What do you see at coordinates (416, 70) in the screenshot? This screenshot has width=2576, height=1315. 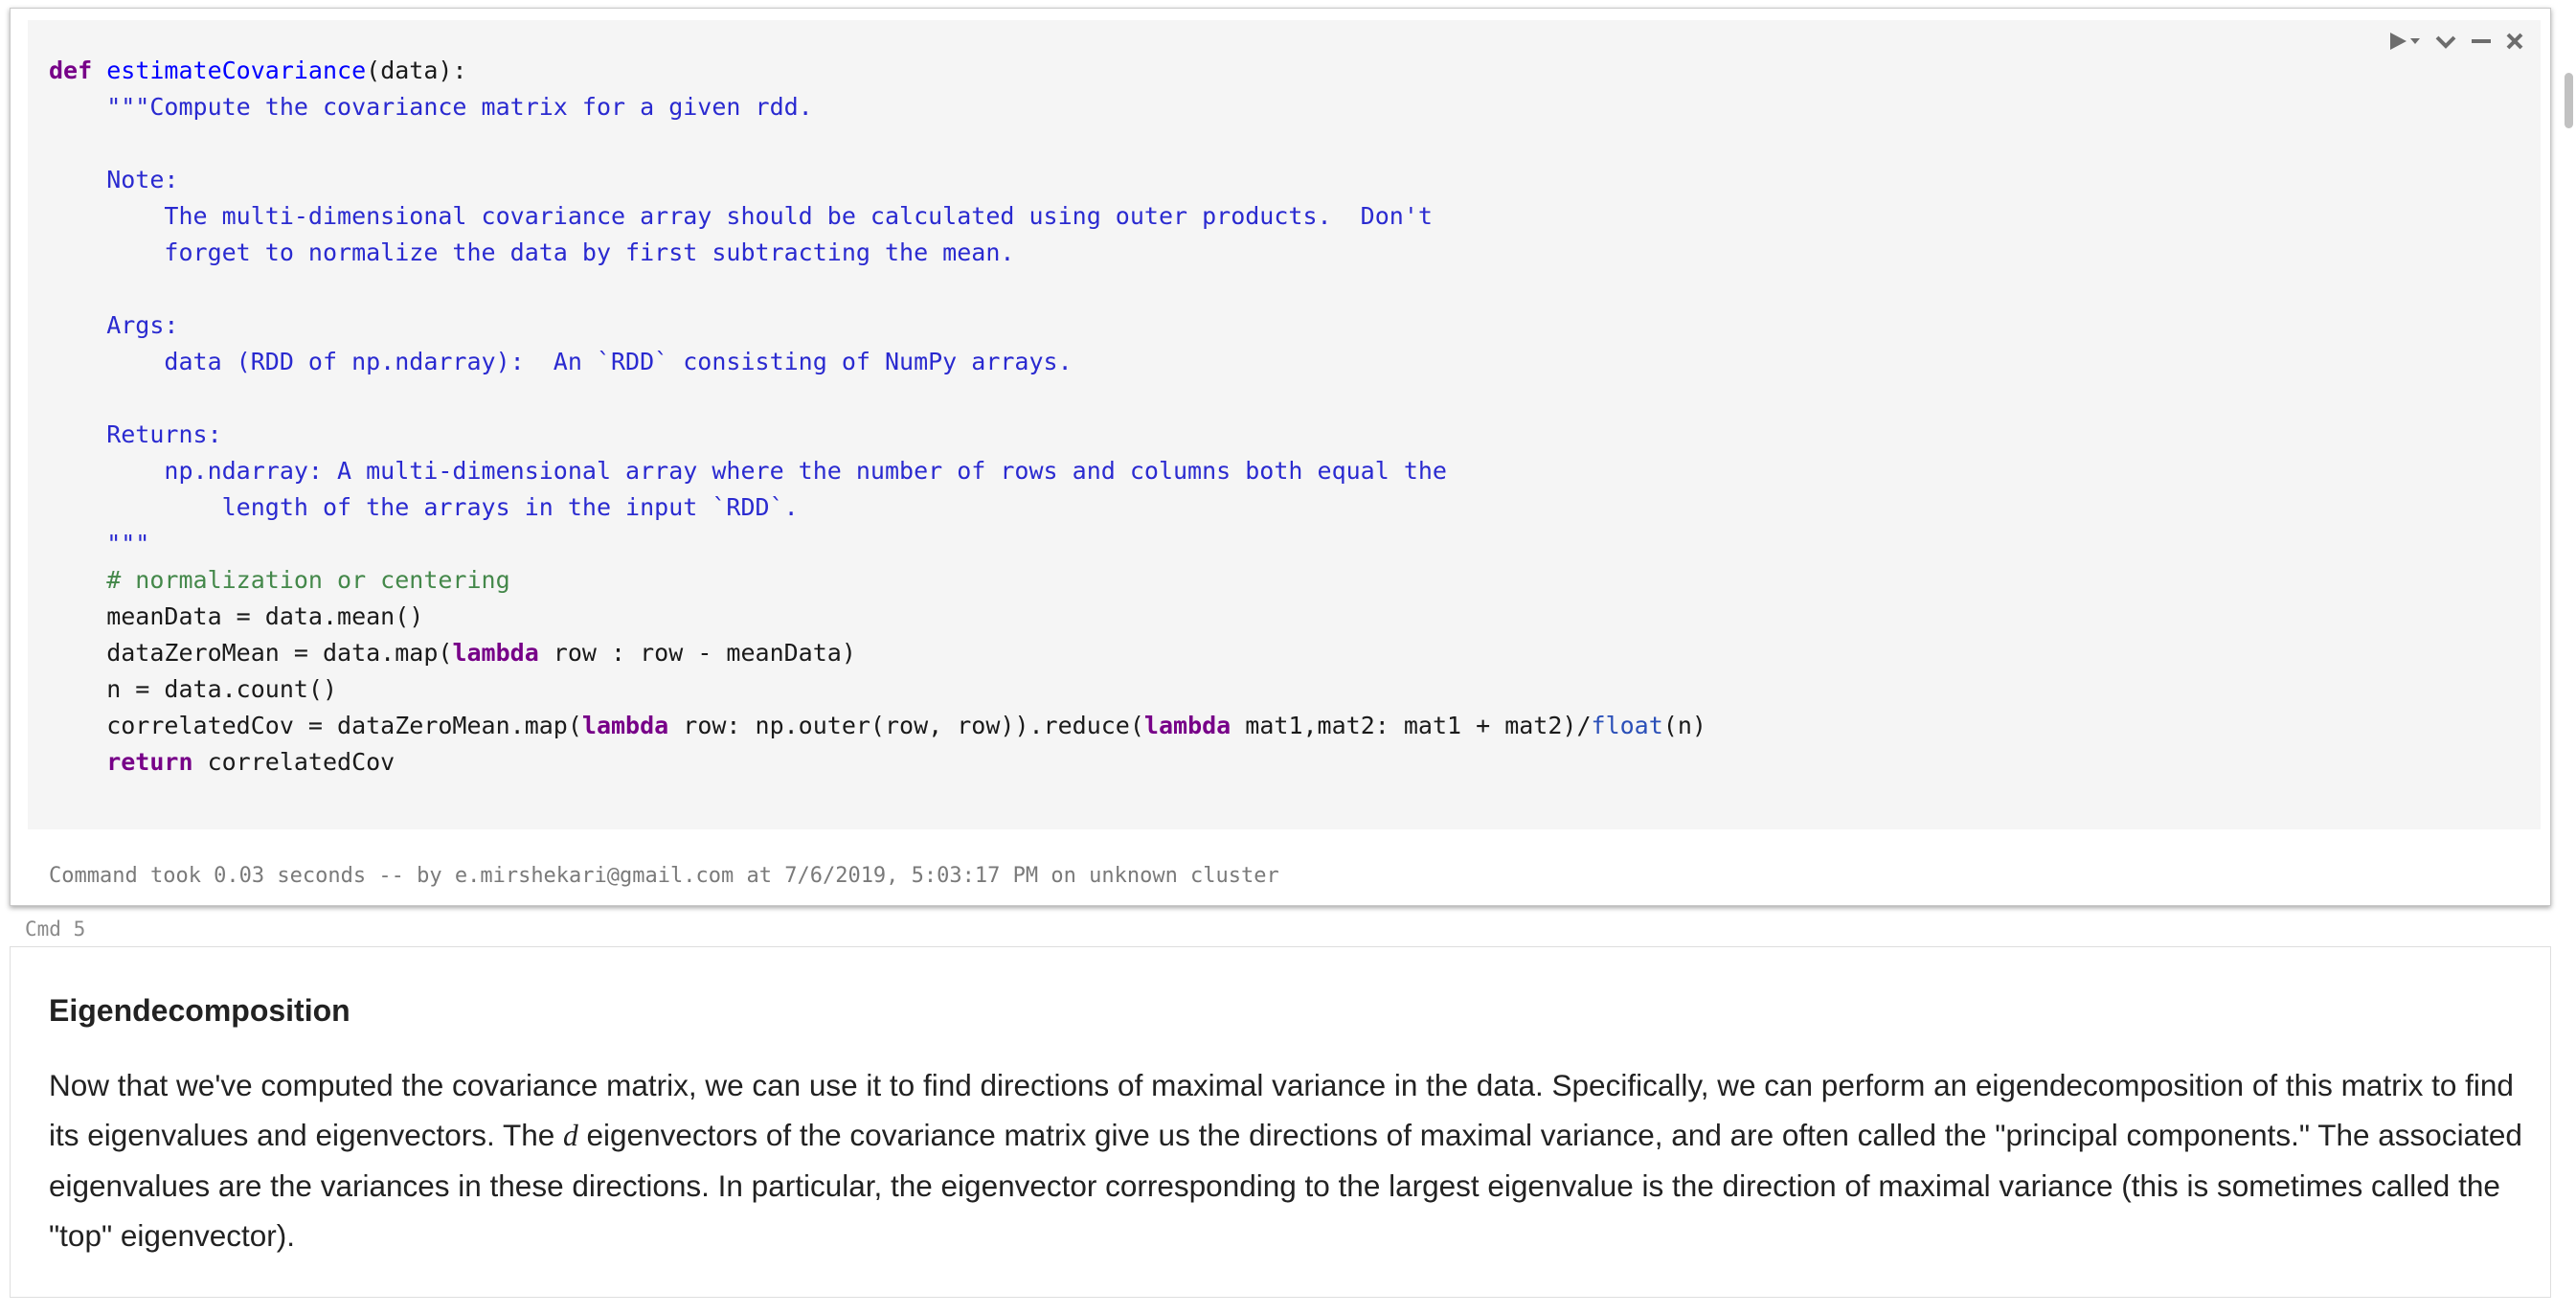 I see `code-token: (data):` at bounding box center [416, 70].